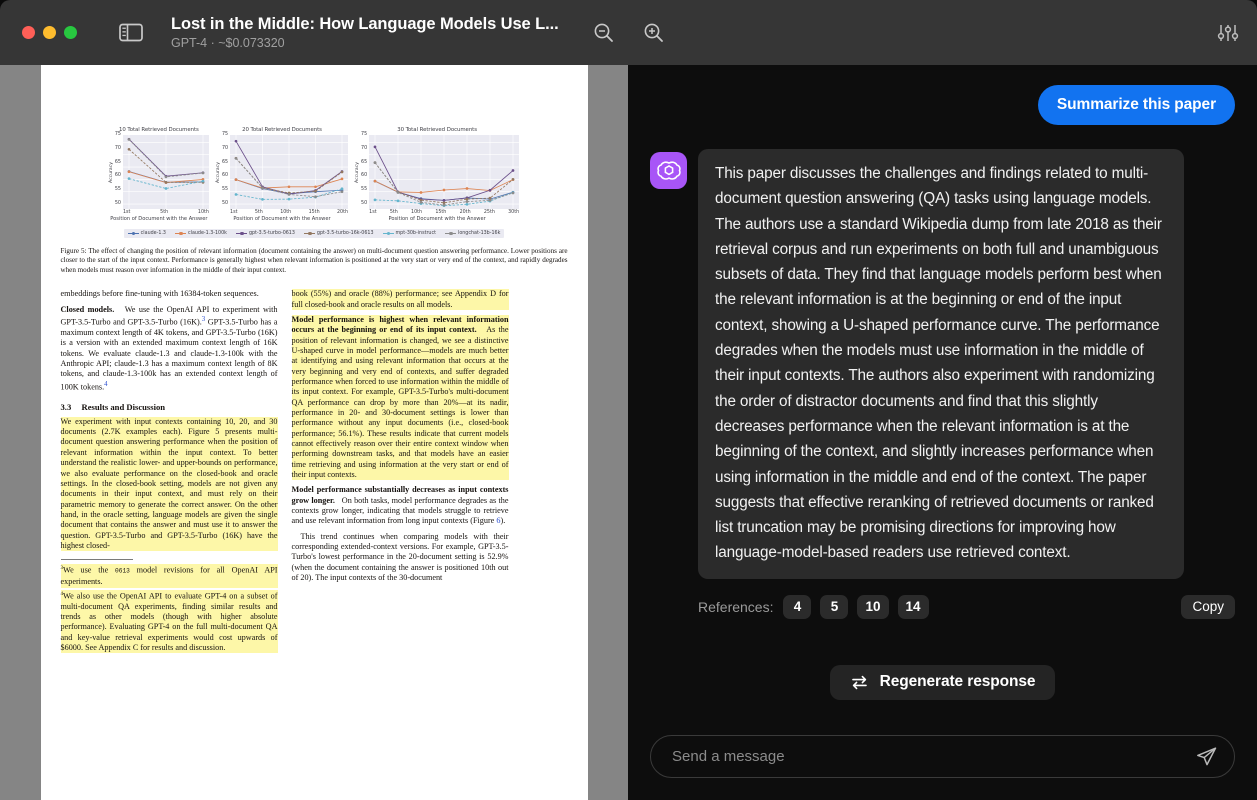 This screenshot has width=1257, height=800. I want to click on reference-chip: 5, so click(834, 606).